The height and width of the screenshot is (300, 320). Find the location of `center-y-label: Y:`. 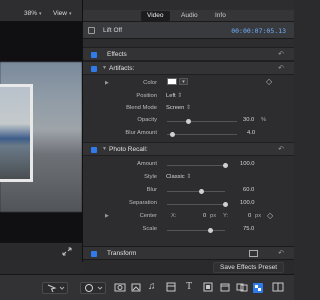

center-y-label: Y: is located at coordinates (226, 216).